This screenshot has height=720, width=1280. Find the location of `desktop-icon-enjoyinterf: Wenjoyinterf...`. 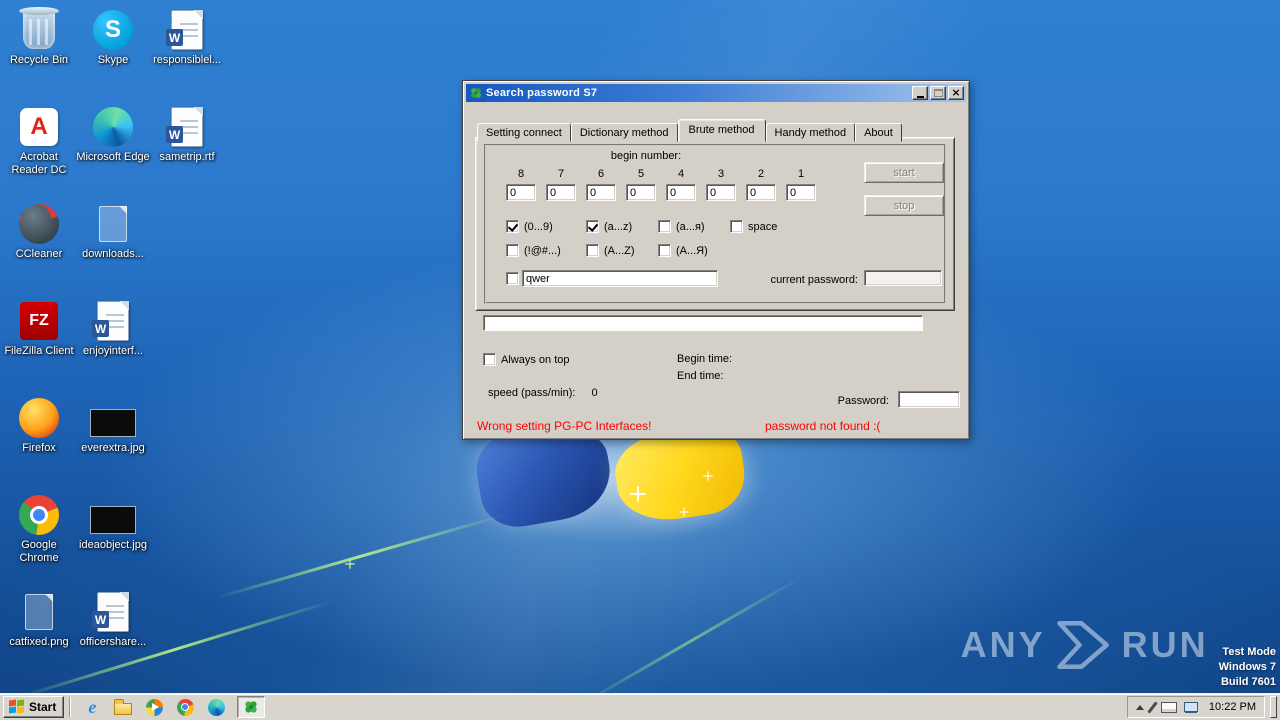

desktop-icon-enjoyinterf: Wenjoyinterf... is located at coordinates (113, 328).